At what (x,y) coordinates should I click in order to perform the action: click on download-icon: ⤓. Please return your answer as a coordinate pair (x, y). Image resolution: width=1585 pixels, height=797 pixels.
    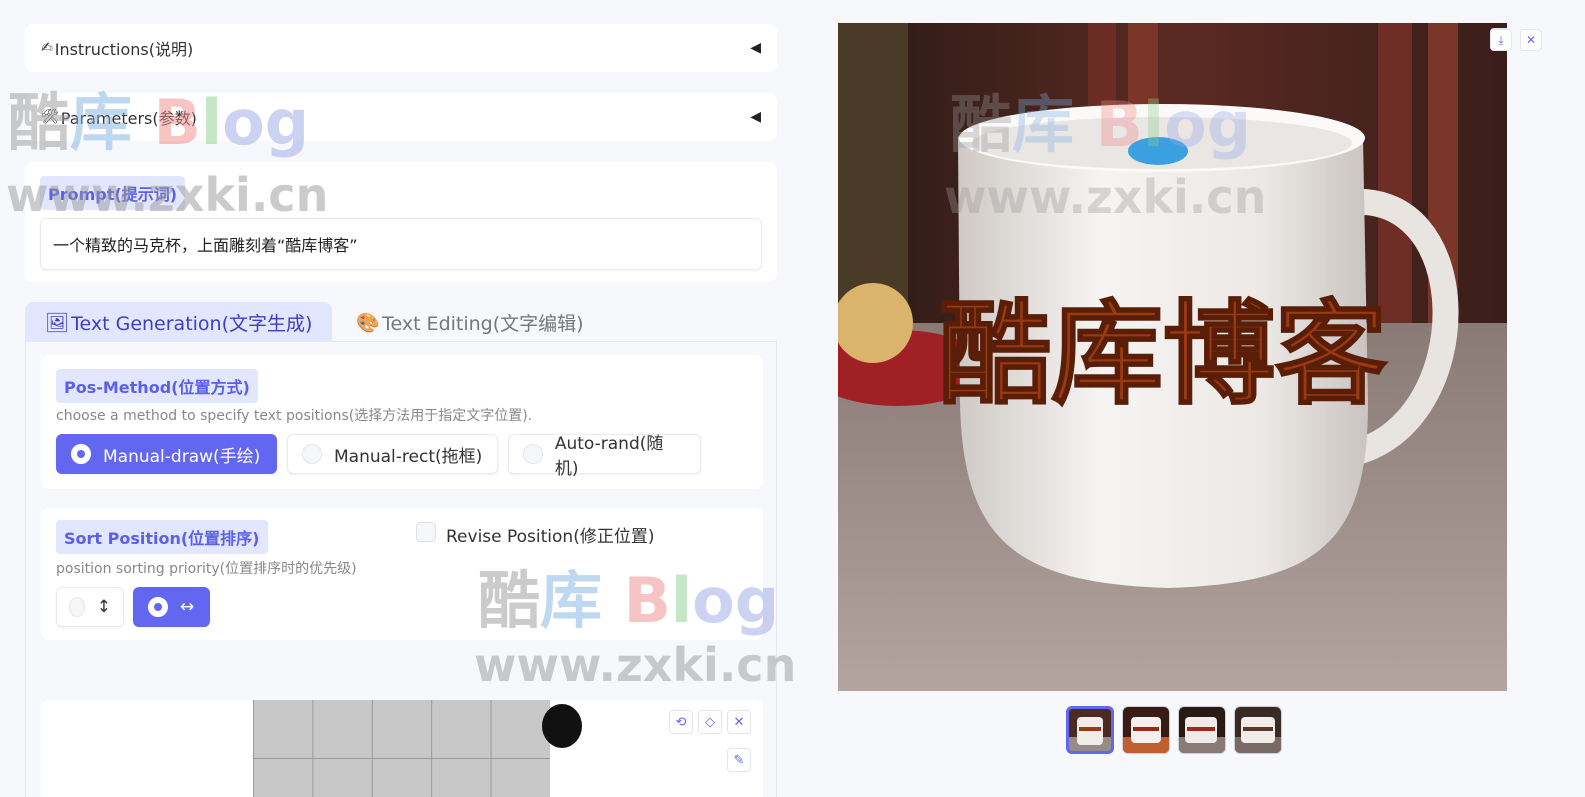
    Looking at the image, I should click on (1501, 40).